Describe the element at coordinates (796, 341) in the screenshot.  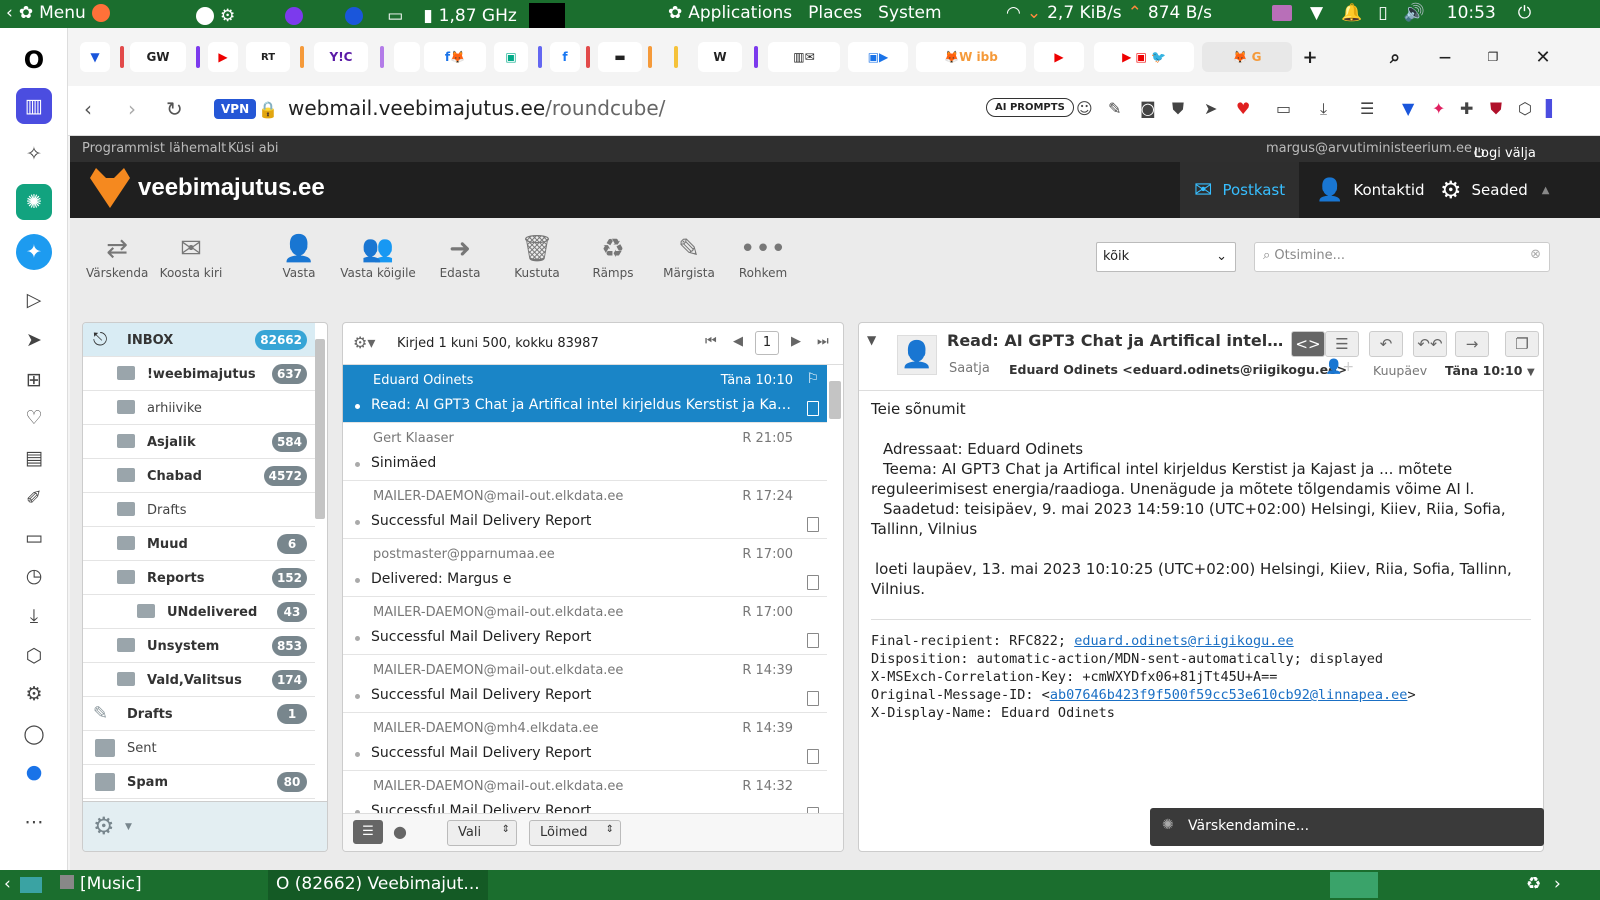
I see `next-page-icon: ▶` at that location.